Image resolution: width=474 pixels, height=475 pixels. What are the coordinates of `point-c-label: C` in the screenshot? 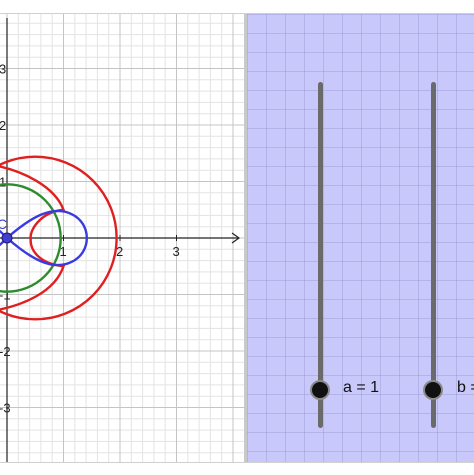 It's located at (3, 224).